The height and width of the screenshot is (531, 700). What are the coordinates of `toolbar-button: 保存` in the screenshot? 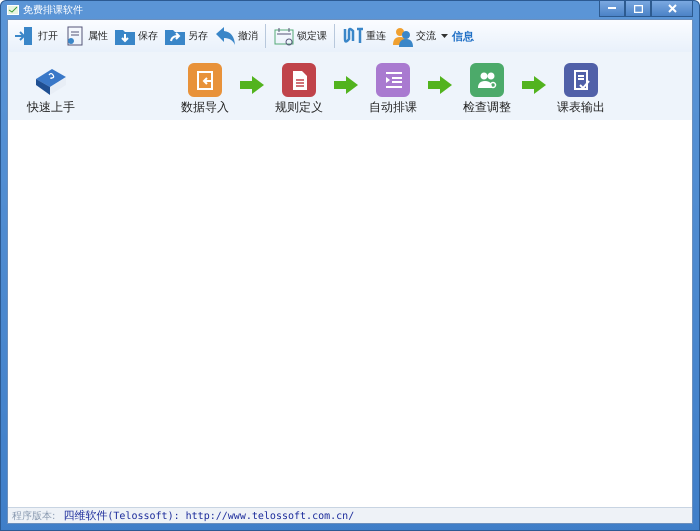 It's located at (136, 36).